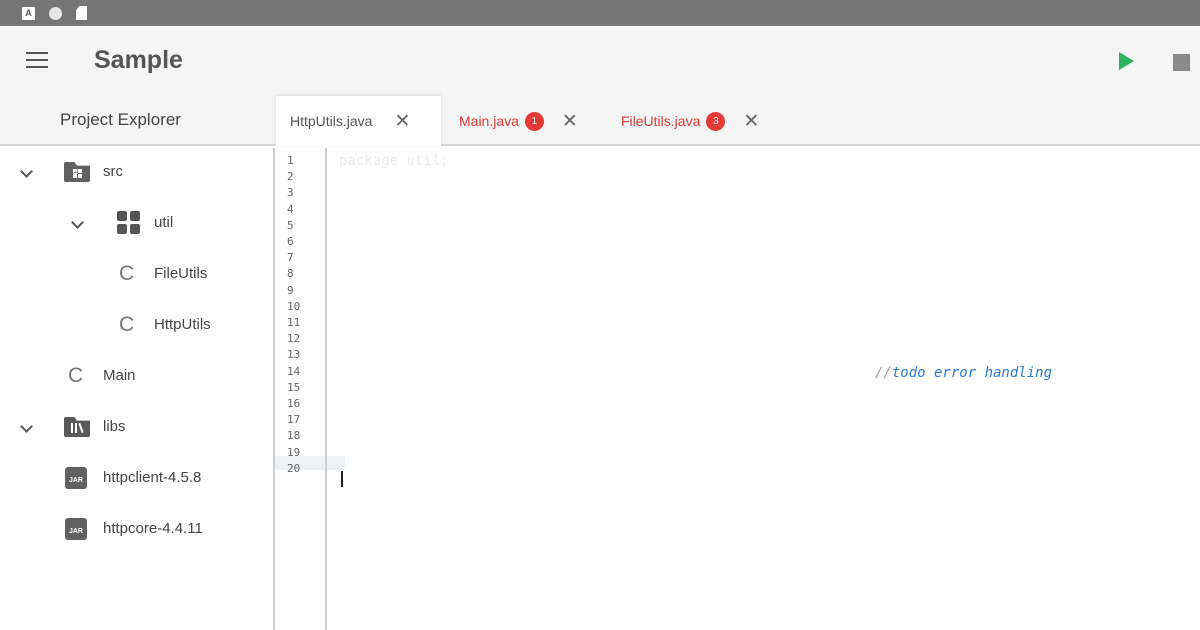 Image resolution: width=1200 pixels, height=630 pixels. What do you see at coordinates (138, 60) in the screenshot?
I see `app-title: Sample` at bounding box center [138, 60].